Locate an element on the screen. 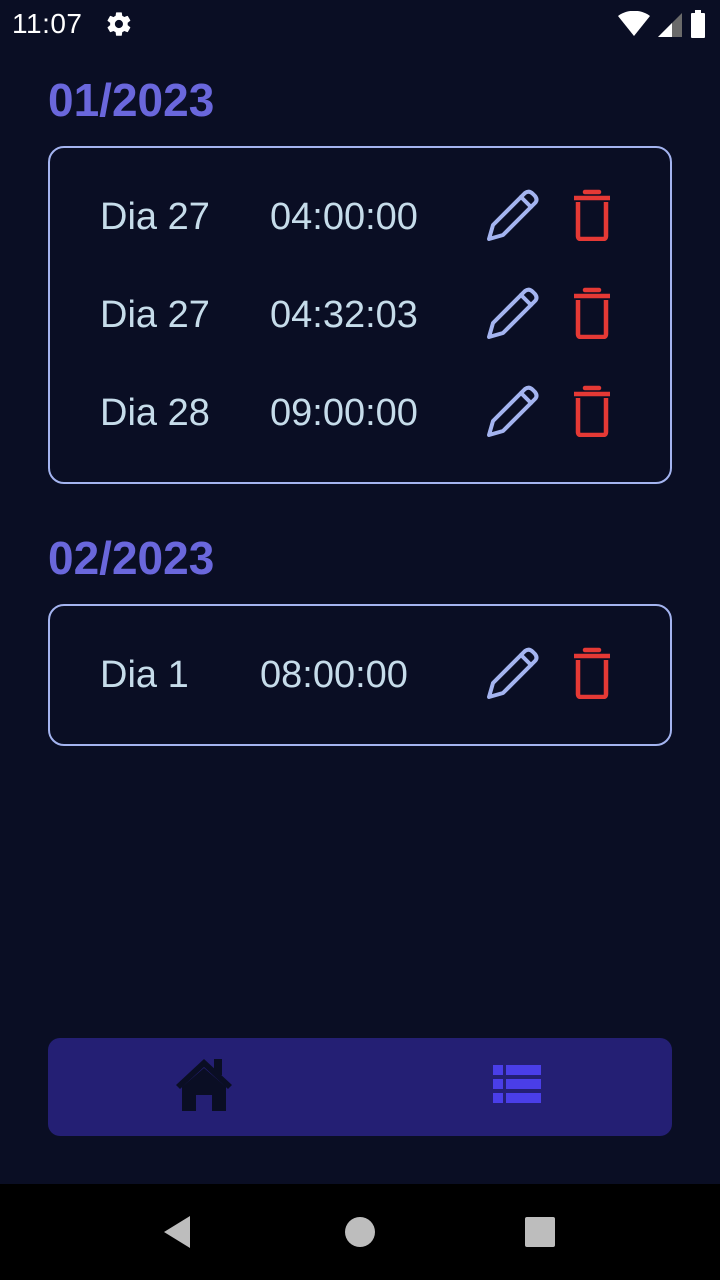 The width and height of the screenshot is (720, 1280). bottom-tab-bar is located at coordinates (360, 1087).